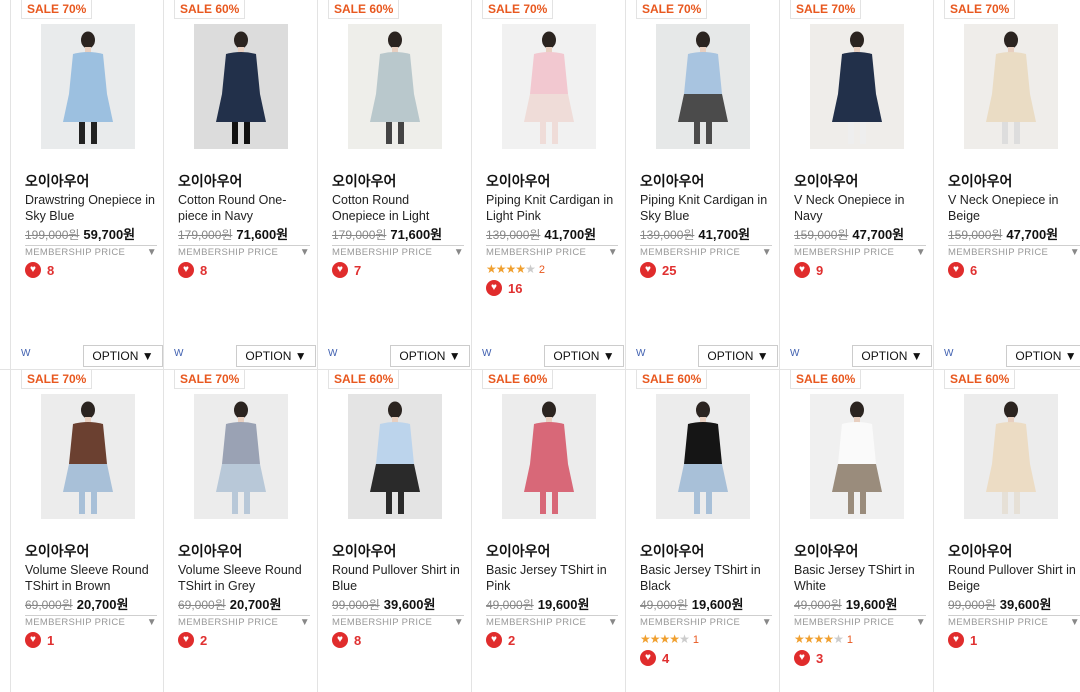 Image resolution: width=1080 pixels, height=692 pixels. I want to click on like-button: ♥ 7, so click(346, 270).